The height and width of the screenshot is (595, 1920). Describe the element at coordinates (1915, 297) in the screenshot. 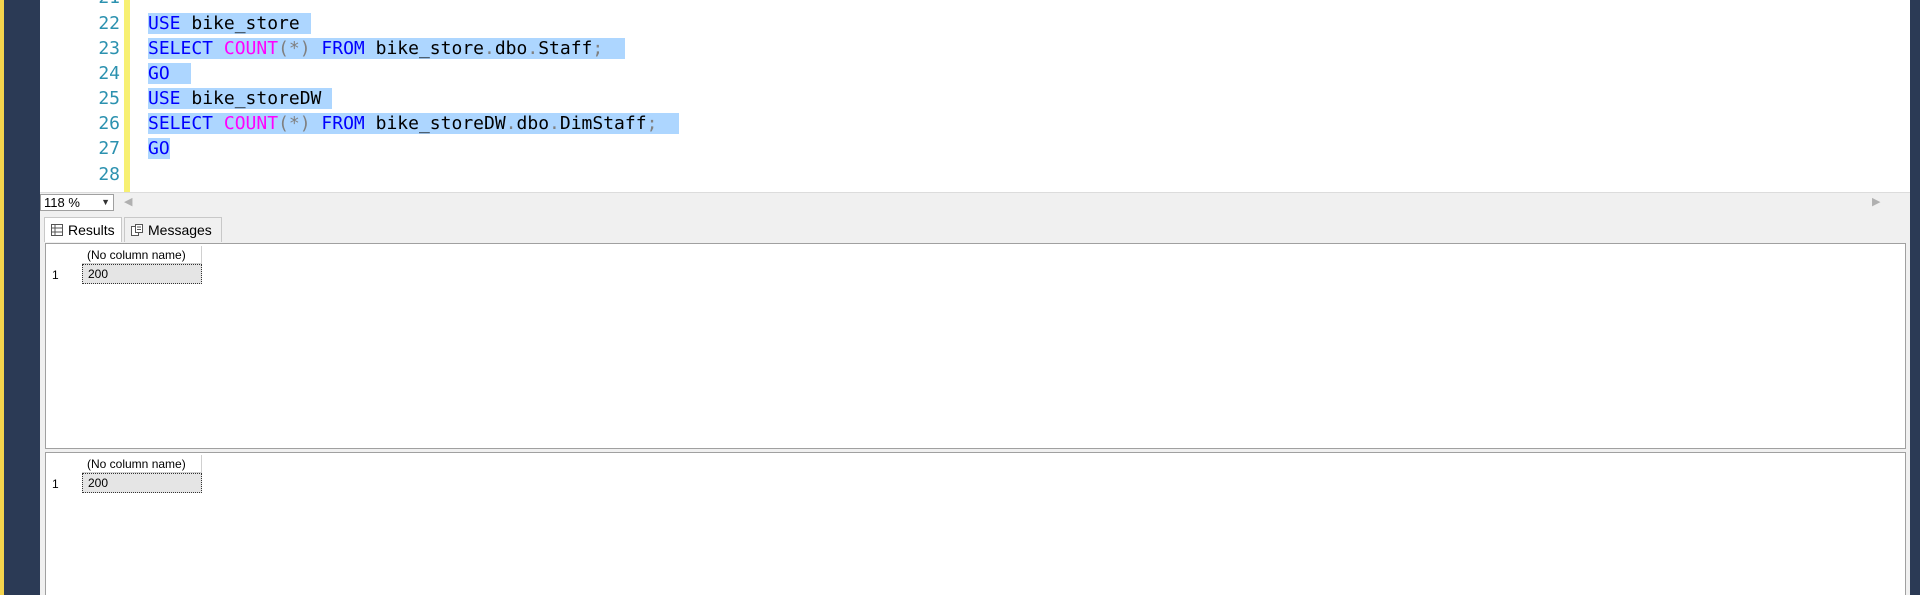

I see `window-right-frame` at that location.